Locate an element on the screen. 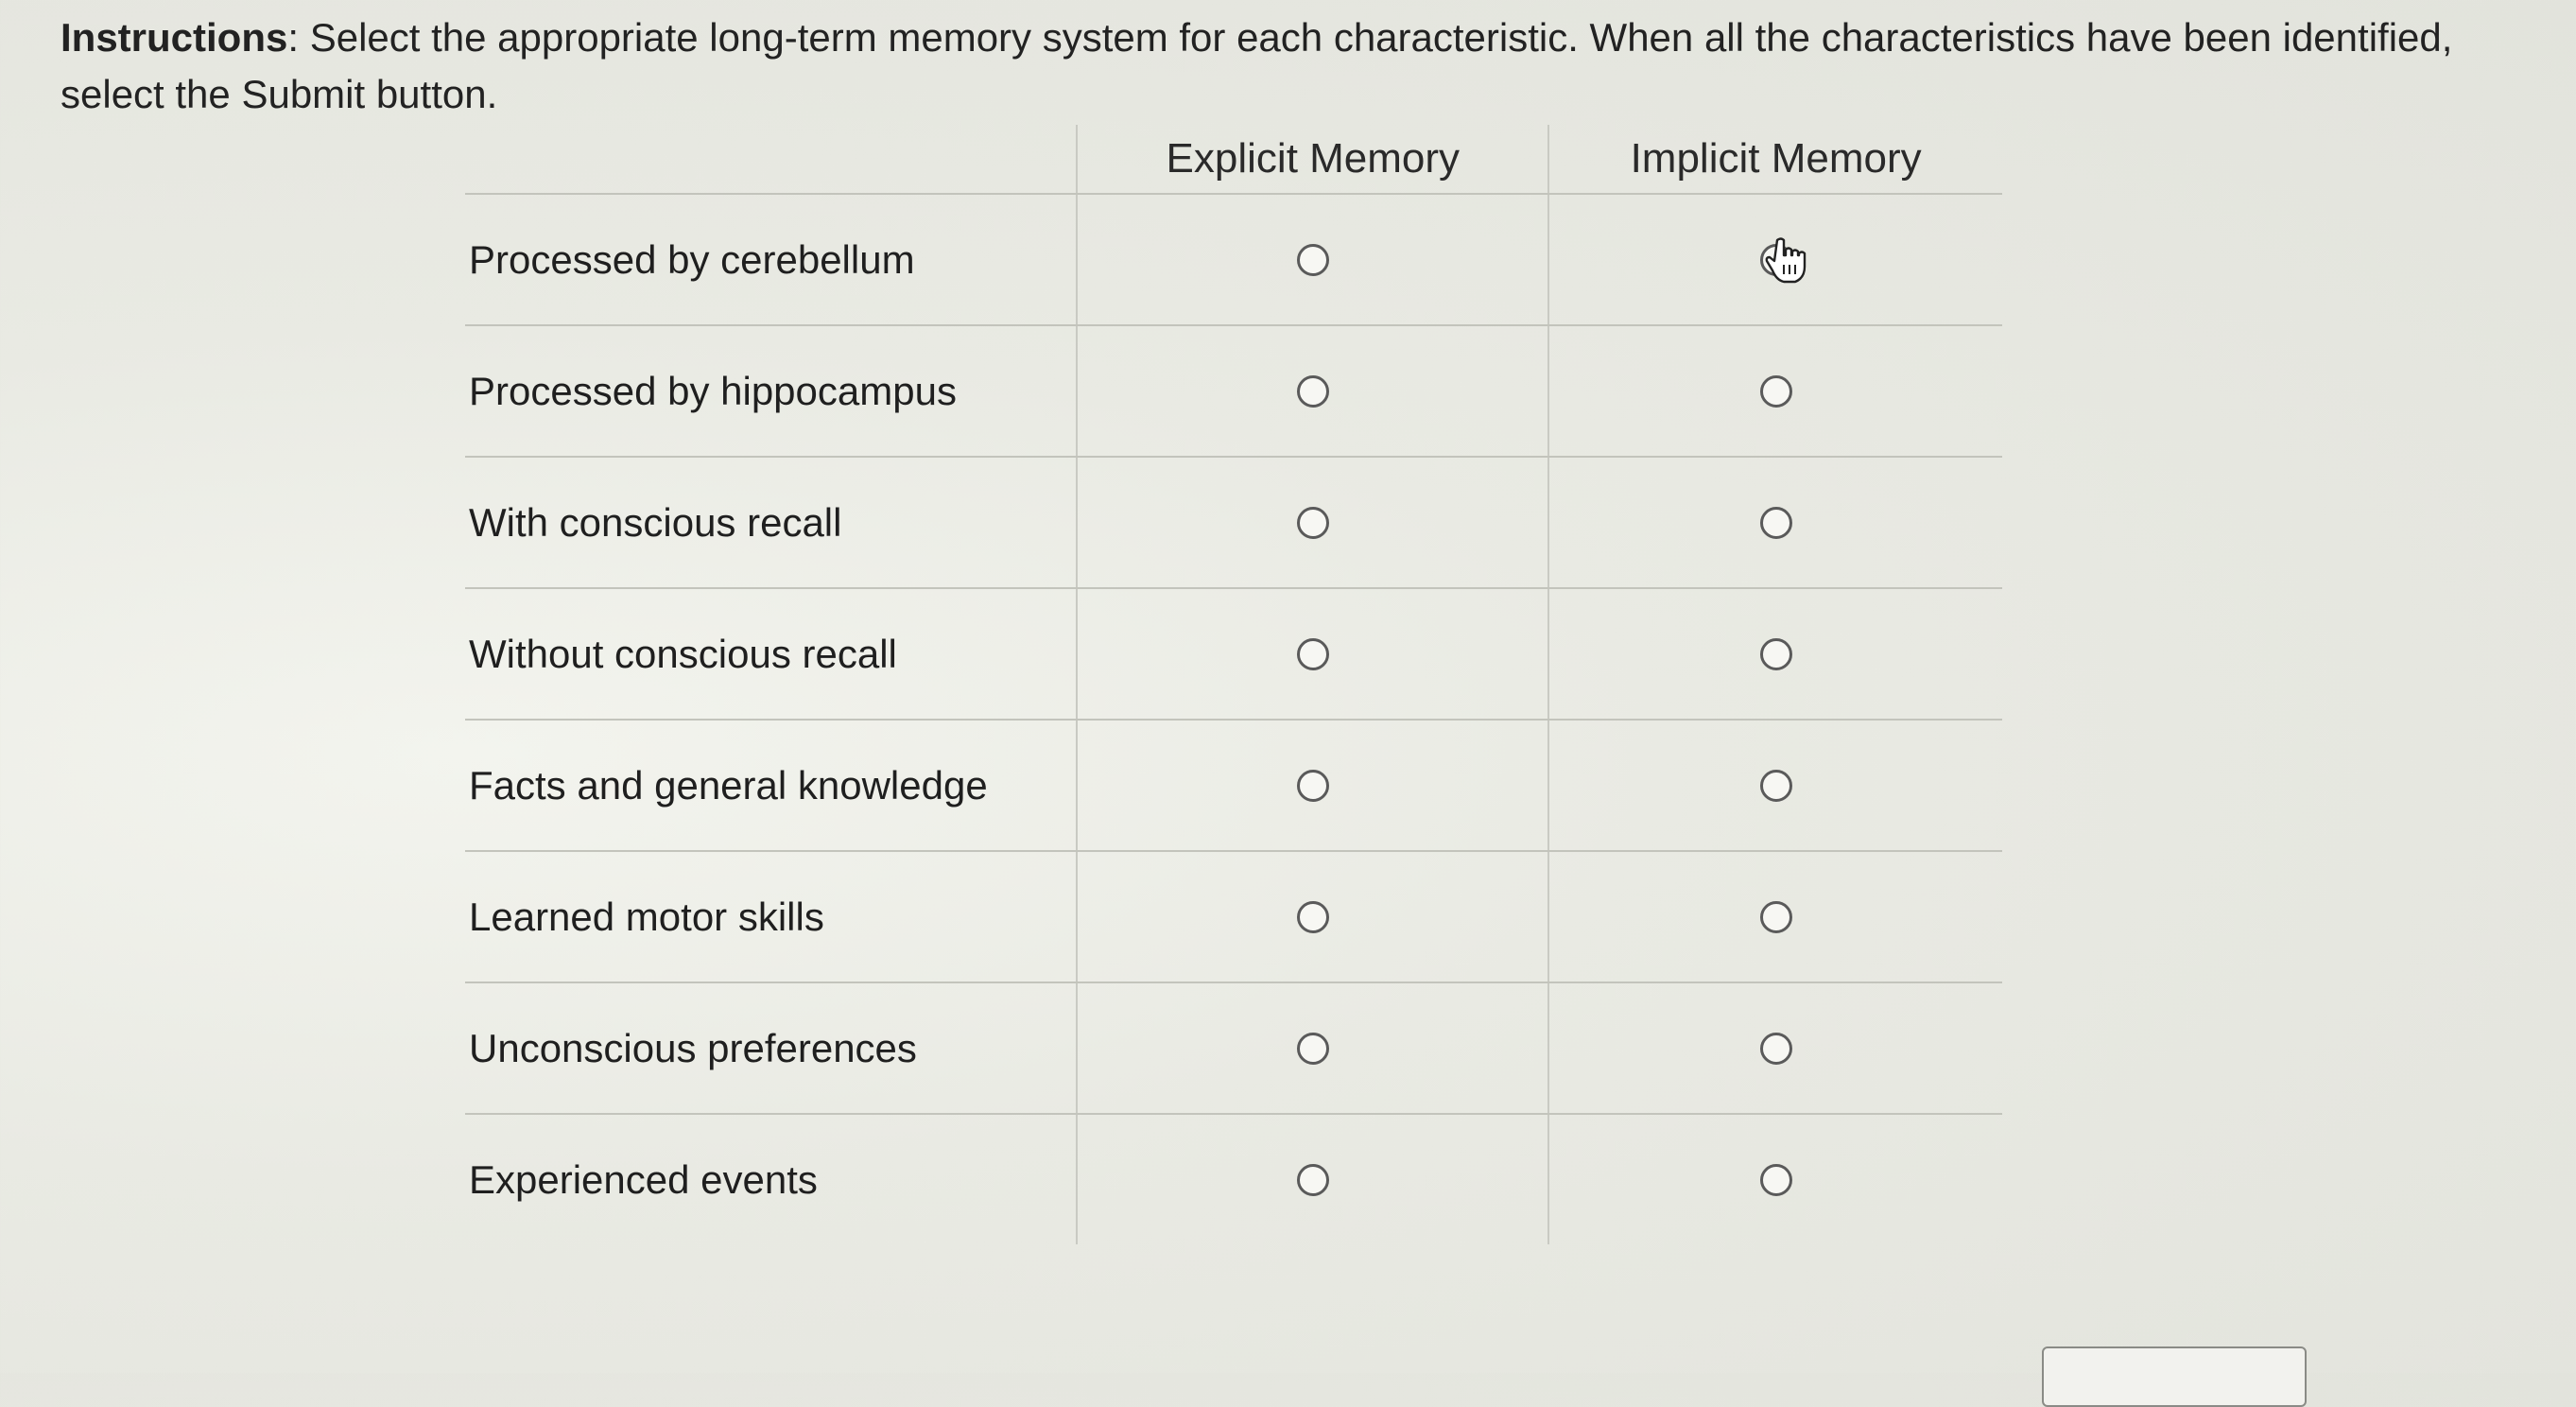 This screenshot has width=2576, height=1407. submit-button is located at coordinates (2174, 1376).